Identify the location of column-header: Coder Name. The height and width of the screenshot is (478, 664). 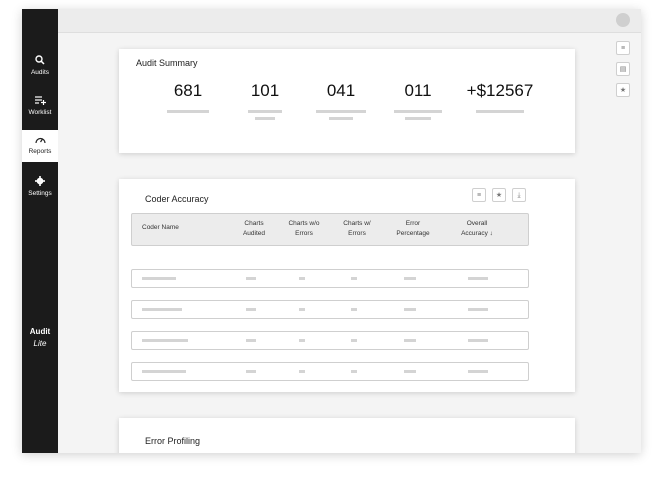
(160, 228).